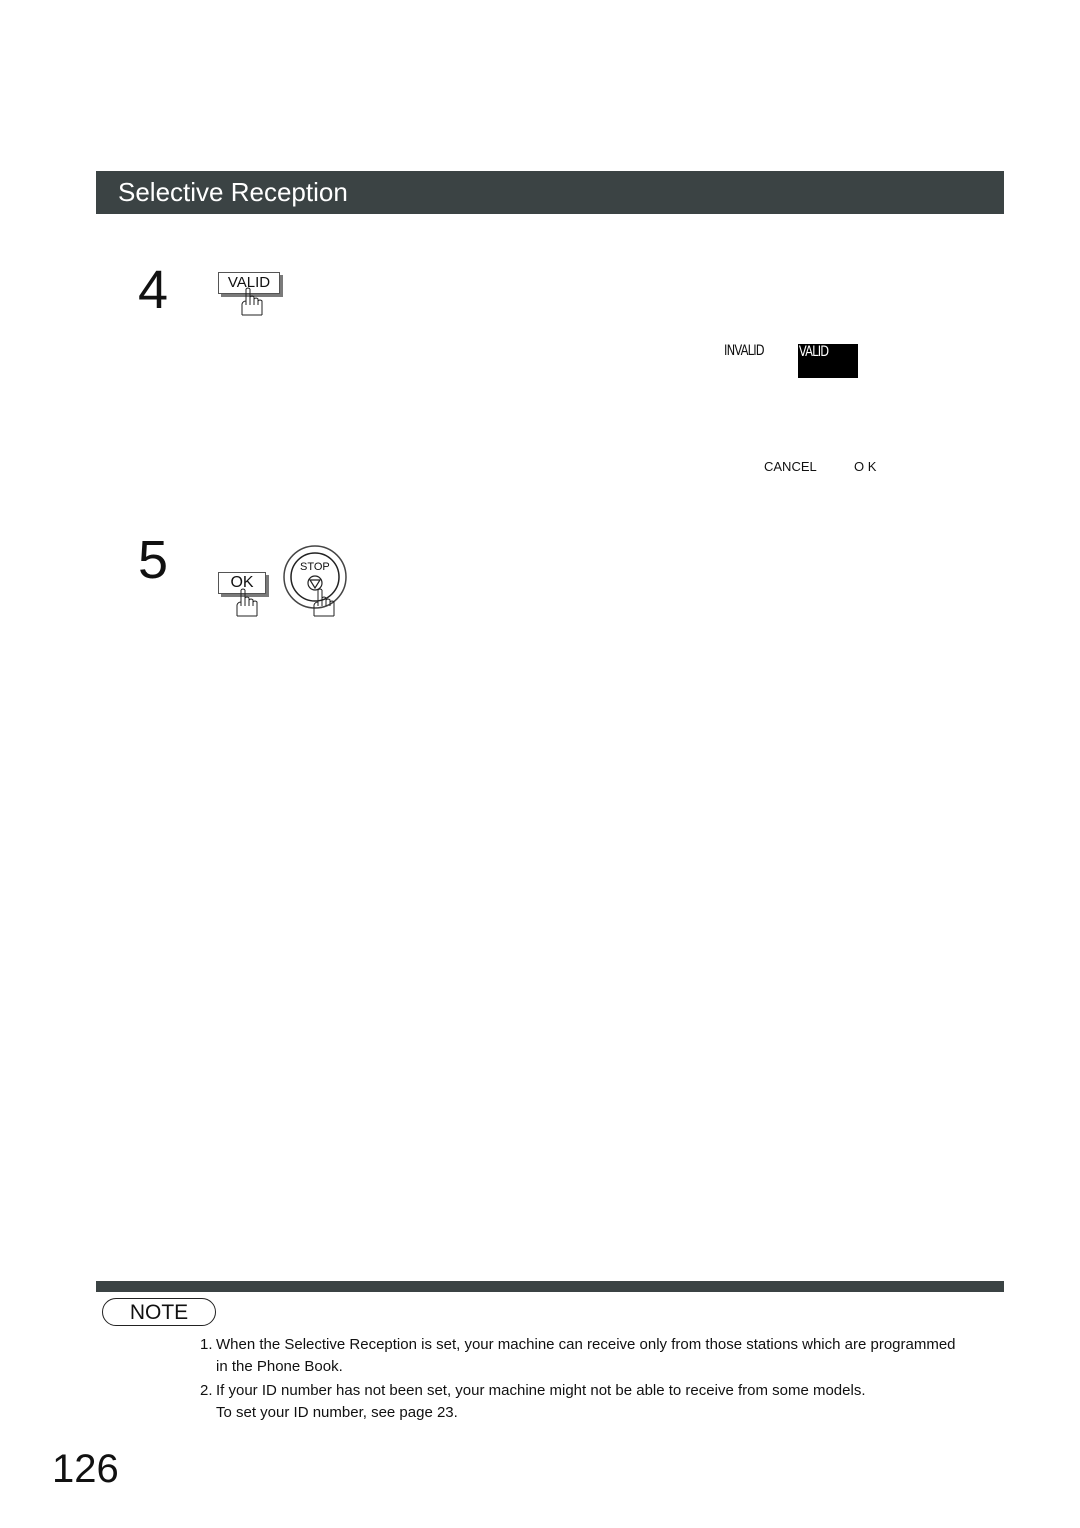 This screenshot has height=1528, width=1080. I want to click on display-selected-highlight: VALID, so click(828, 361).